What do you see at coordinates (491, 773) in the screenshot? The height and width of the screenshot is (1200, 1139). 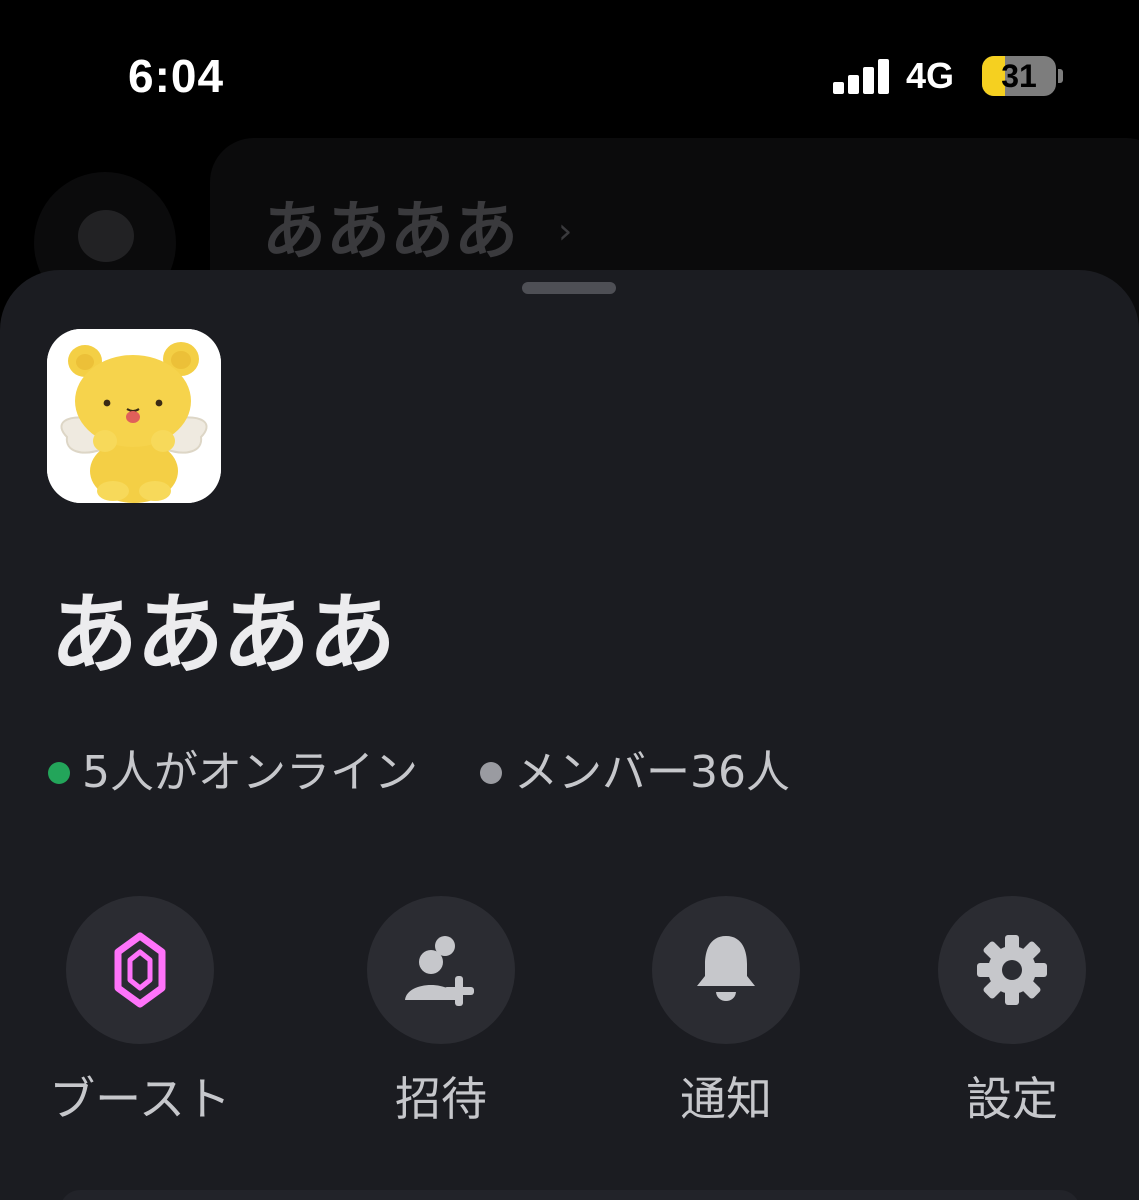 I see `members-status-dot` at bounding box center [491, 773].